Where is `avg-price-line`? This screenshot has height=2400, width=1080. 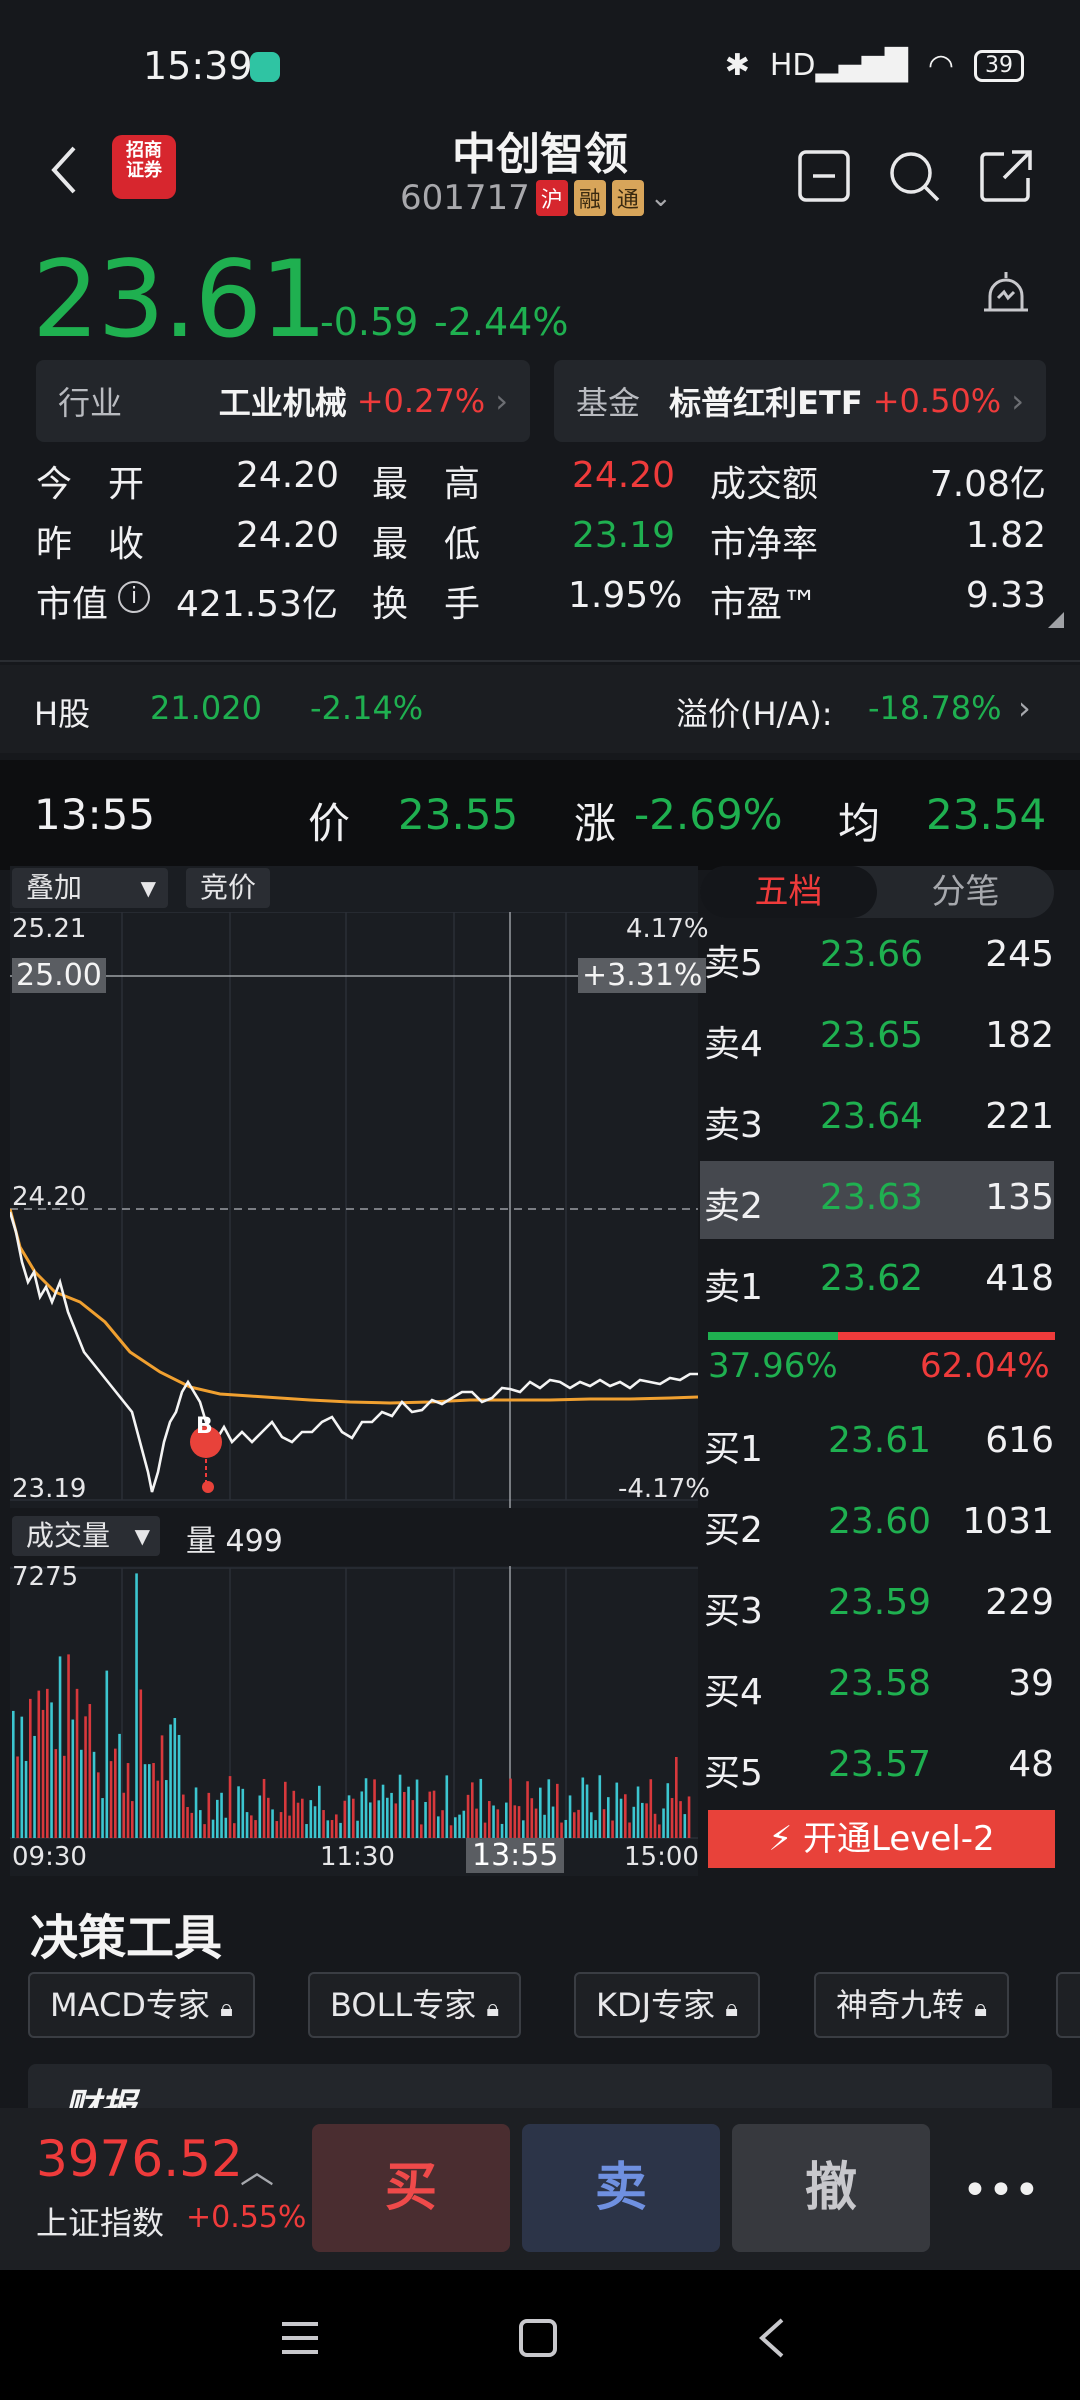 avg-price-line is located at coordinates (354, 1306).